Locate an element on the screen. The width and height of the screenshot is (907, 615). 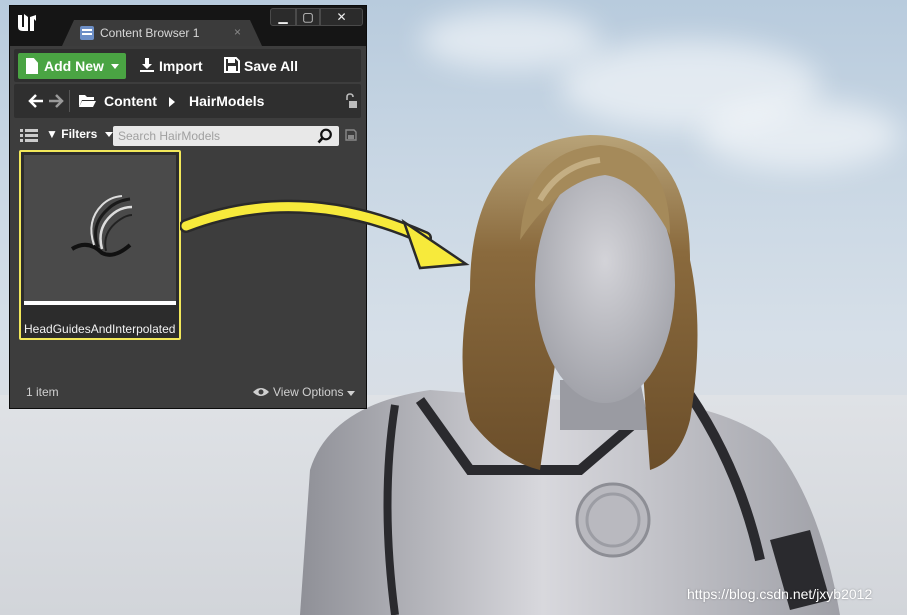
tab-content-browser: Content Browser 1 × is located at coordinates (162, 33).